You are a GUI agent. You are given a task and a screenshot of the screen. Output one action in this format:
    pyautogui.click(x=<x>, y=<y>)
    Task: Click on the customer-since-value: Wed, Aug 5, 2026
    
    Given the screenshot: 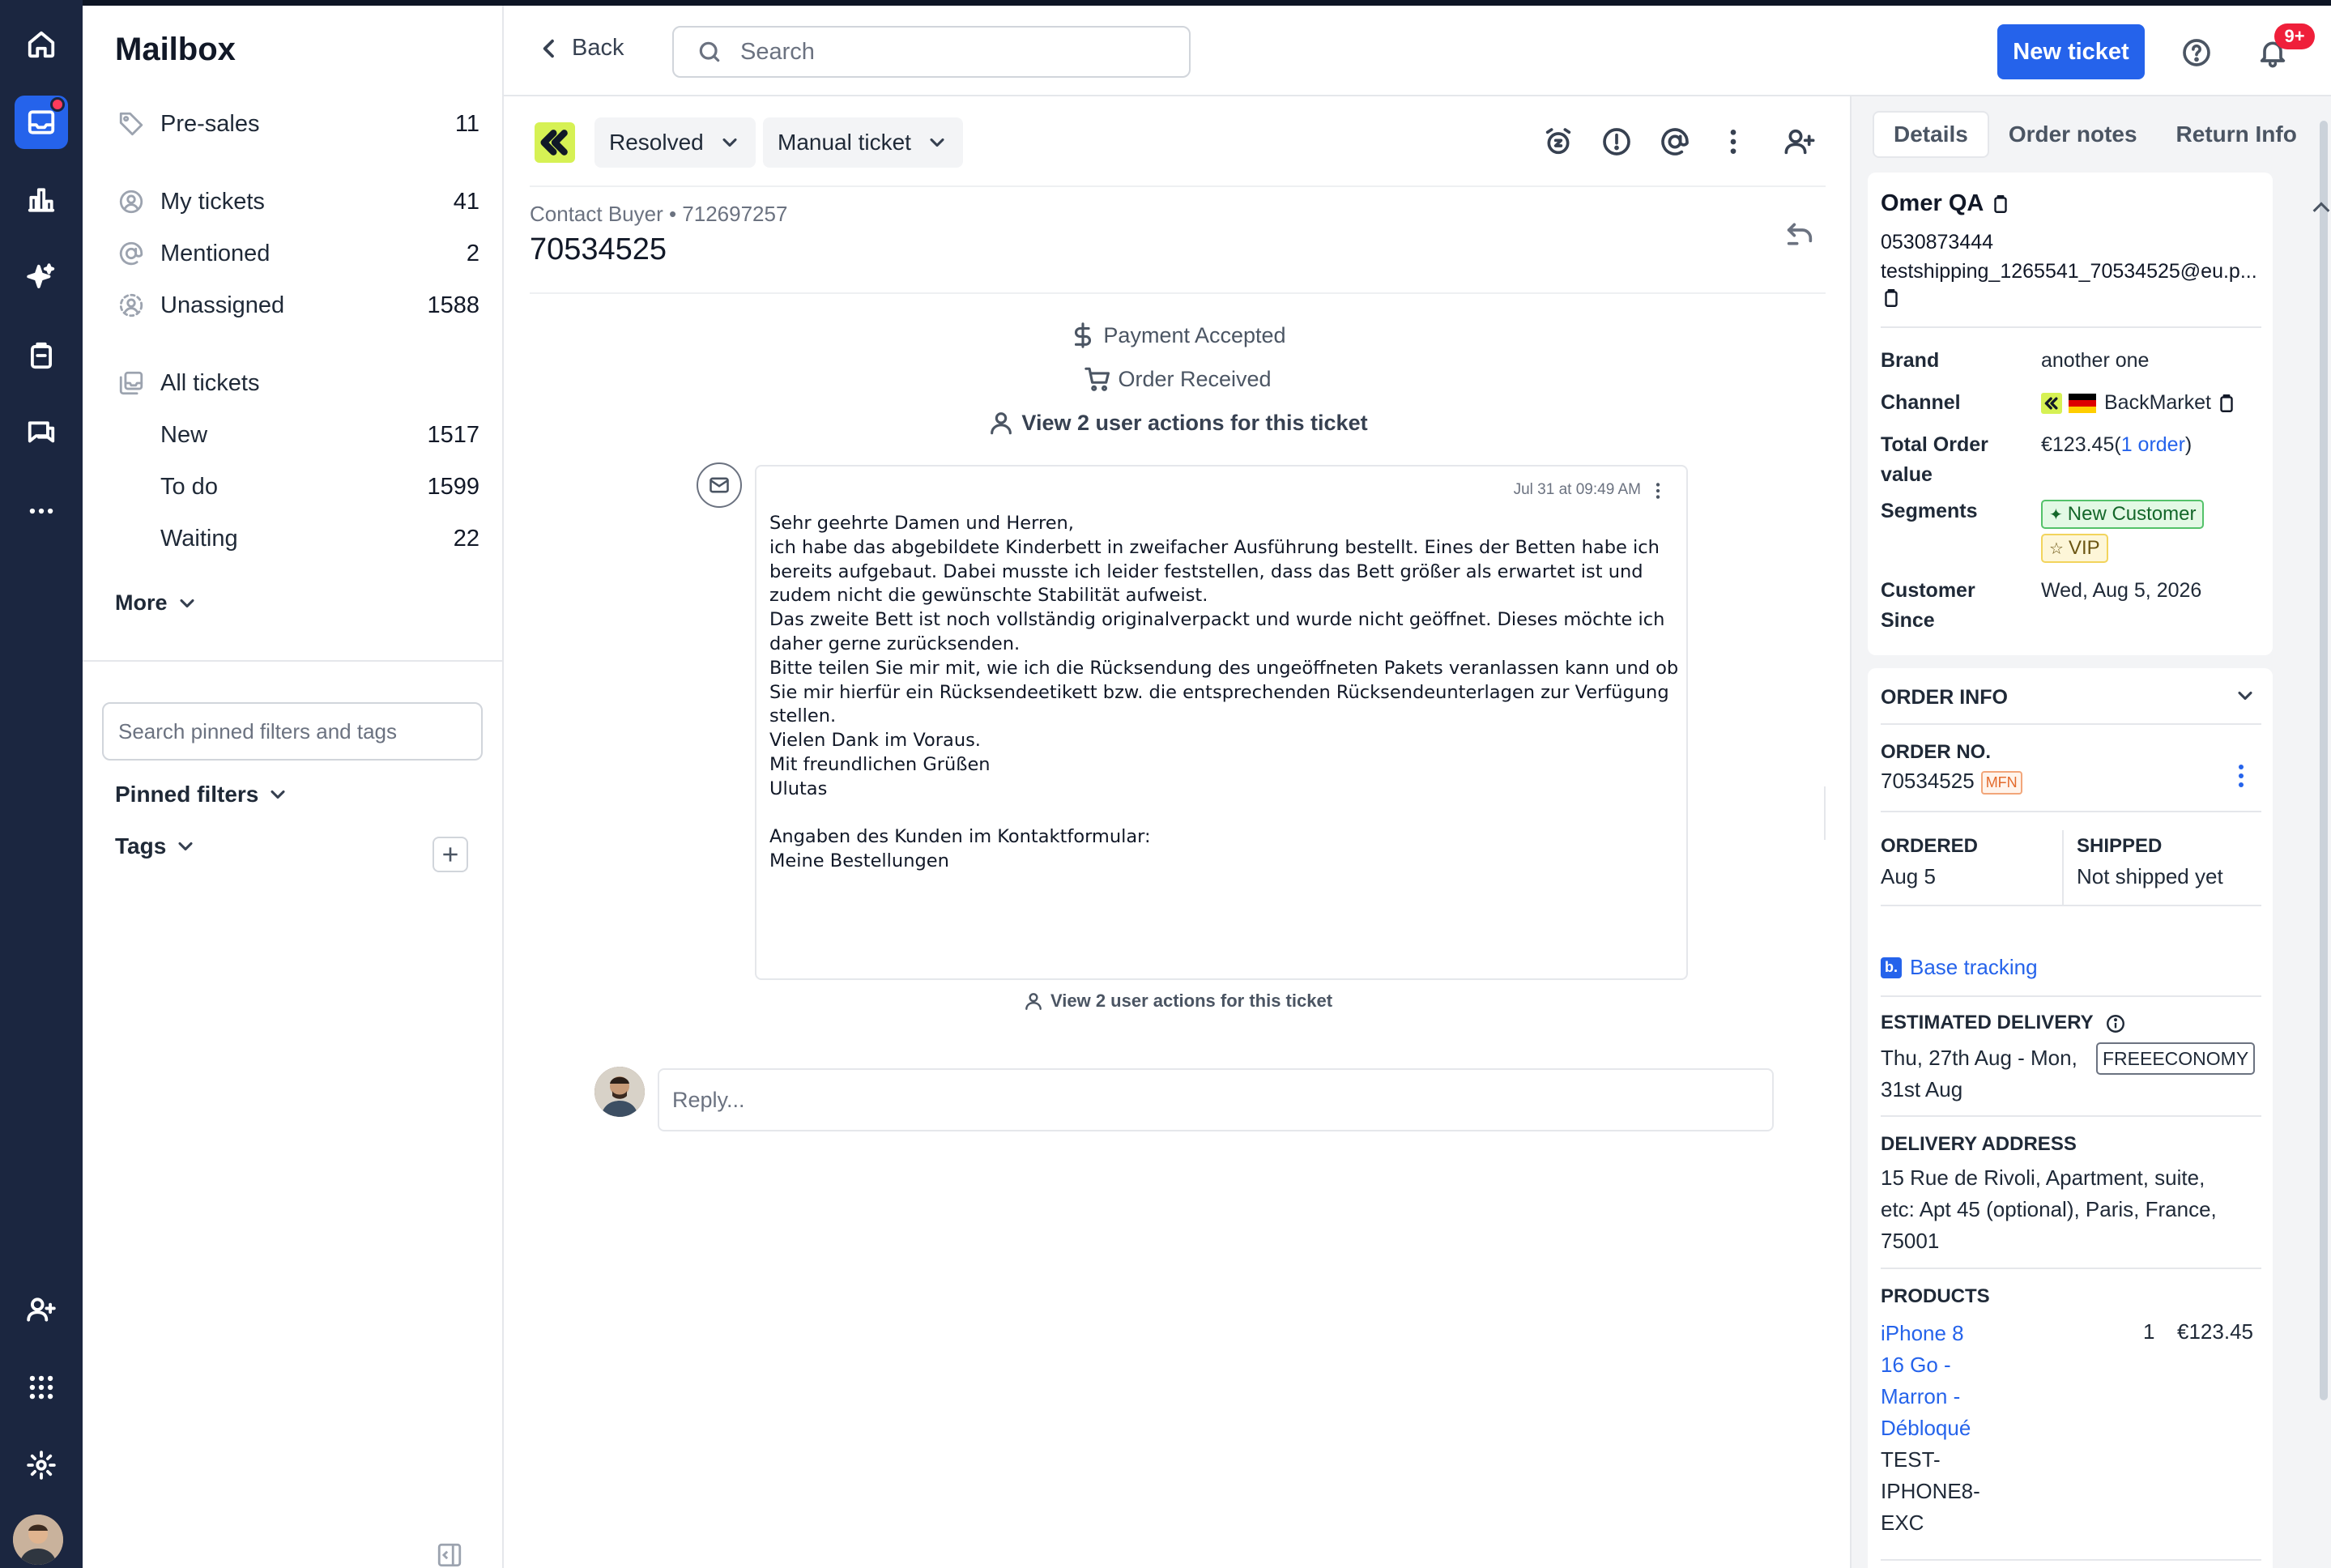 What is the action you would take?
    pyautogui.click(x=2121, y=590)
    